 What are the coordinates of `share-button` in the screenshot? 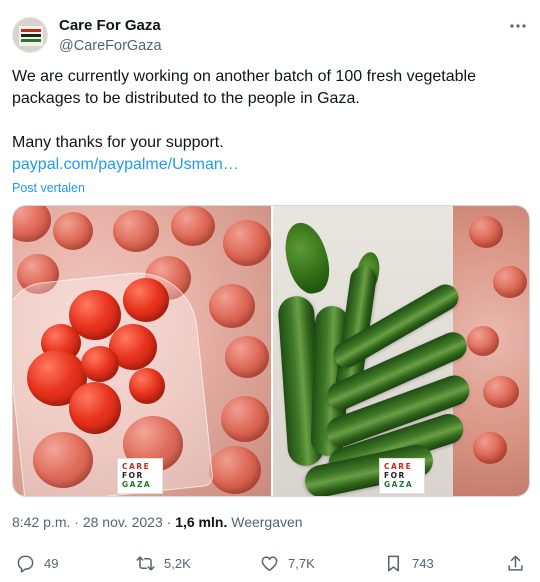 It's located at (520, 563).